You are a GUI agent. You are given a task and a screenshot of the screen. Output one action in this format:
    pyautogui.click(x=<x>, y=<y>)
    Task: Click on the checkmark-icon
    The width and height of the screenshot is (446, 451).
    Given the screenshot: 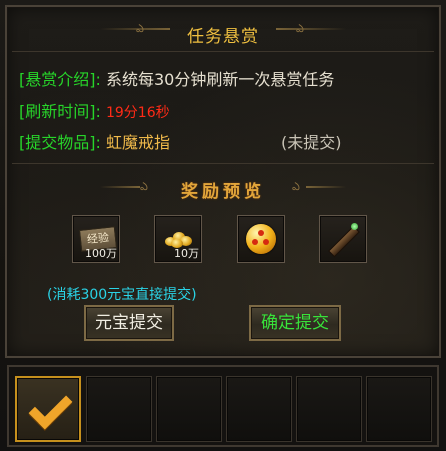 What is the action you would take?
    pyautogui.click(x=50, y=407)
    